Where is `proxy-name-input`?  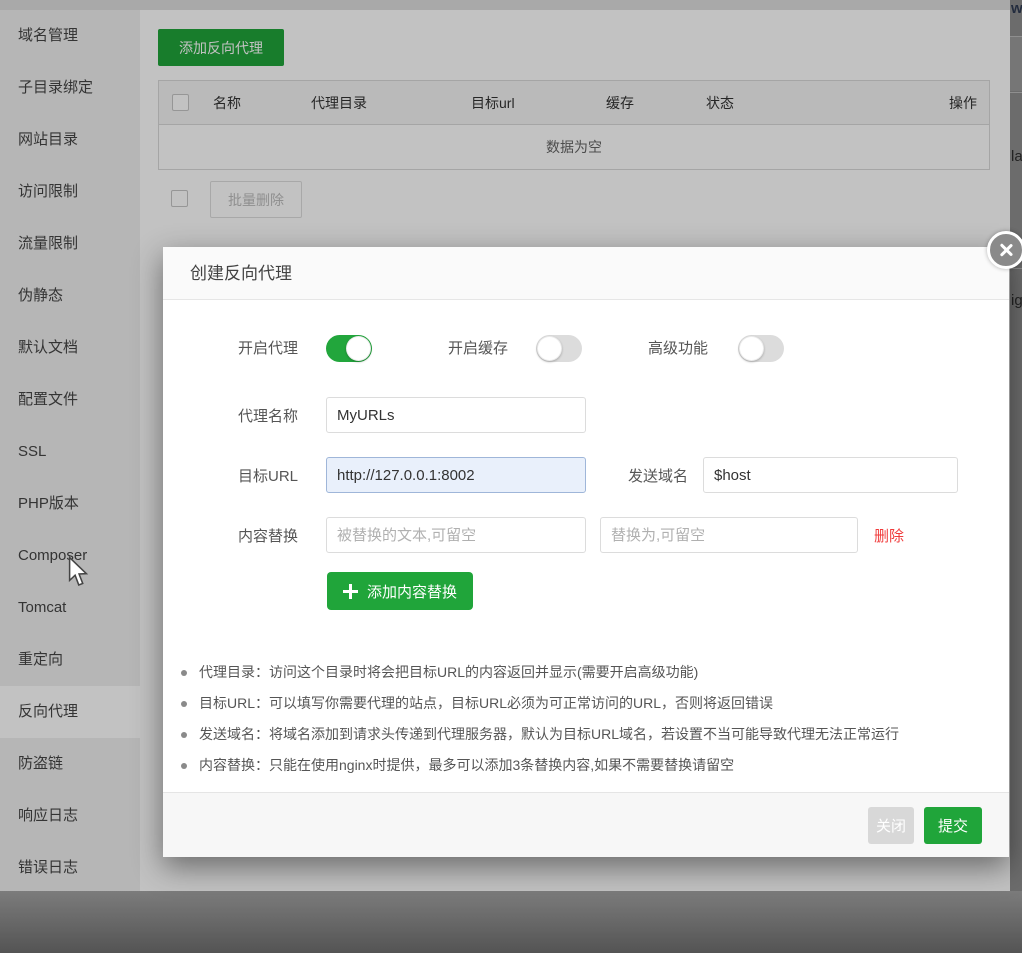
proxy-name-input is located at coordinates (456, 415).